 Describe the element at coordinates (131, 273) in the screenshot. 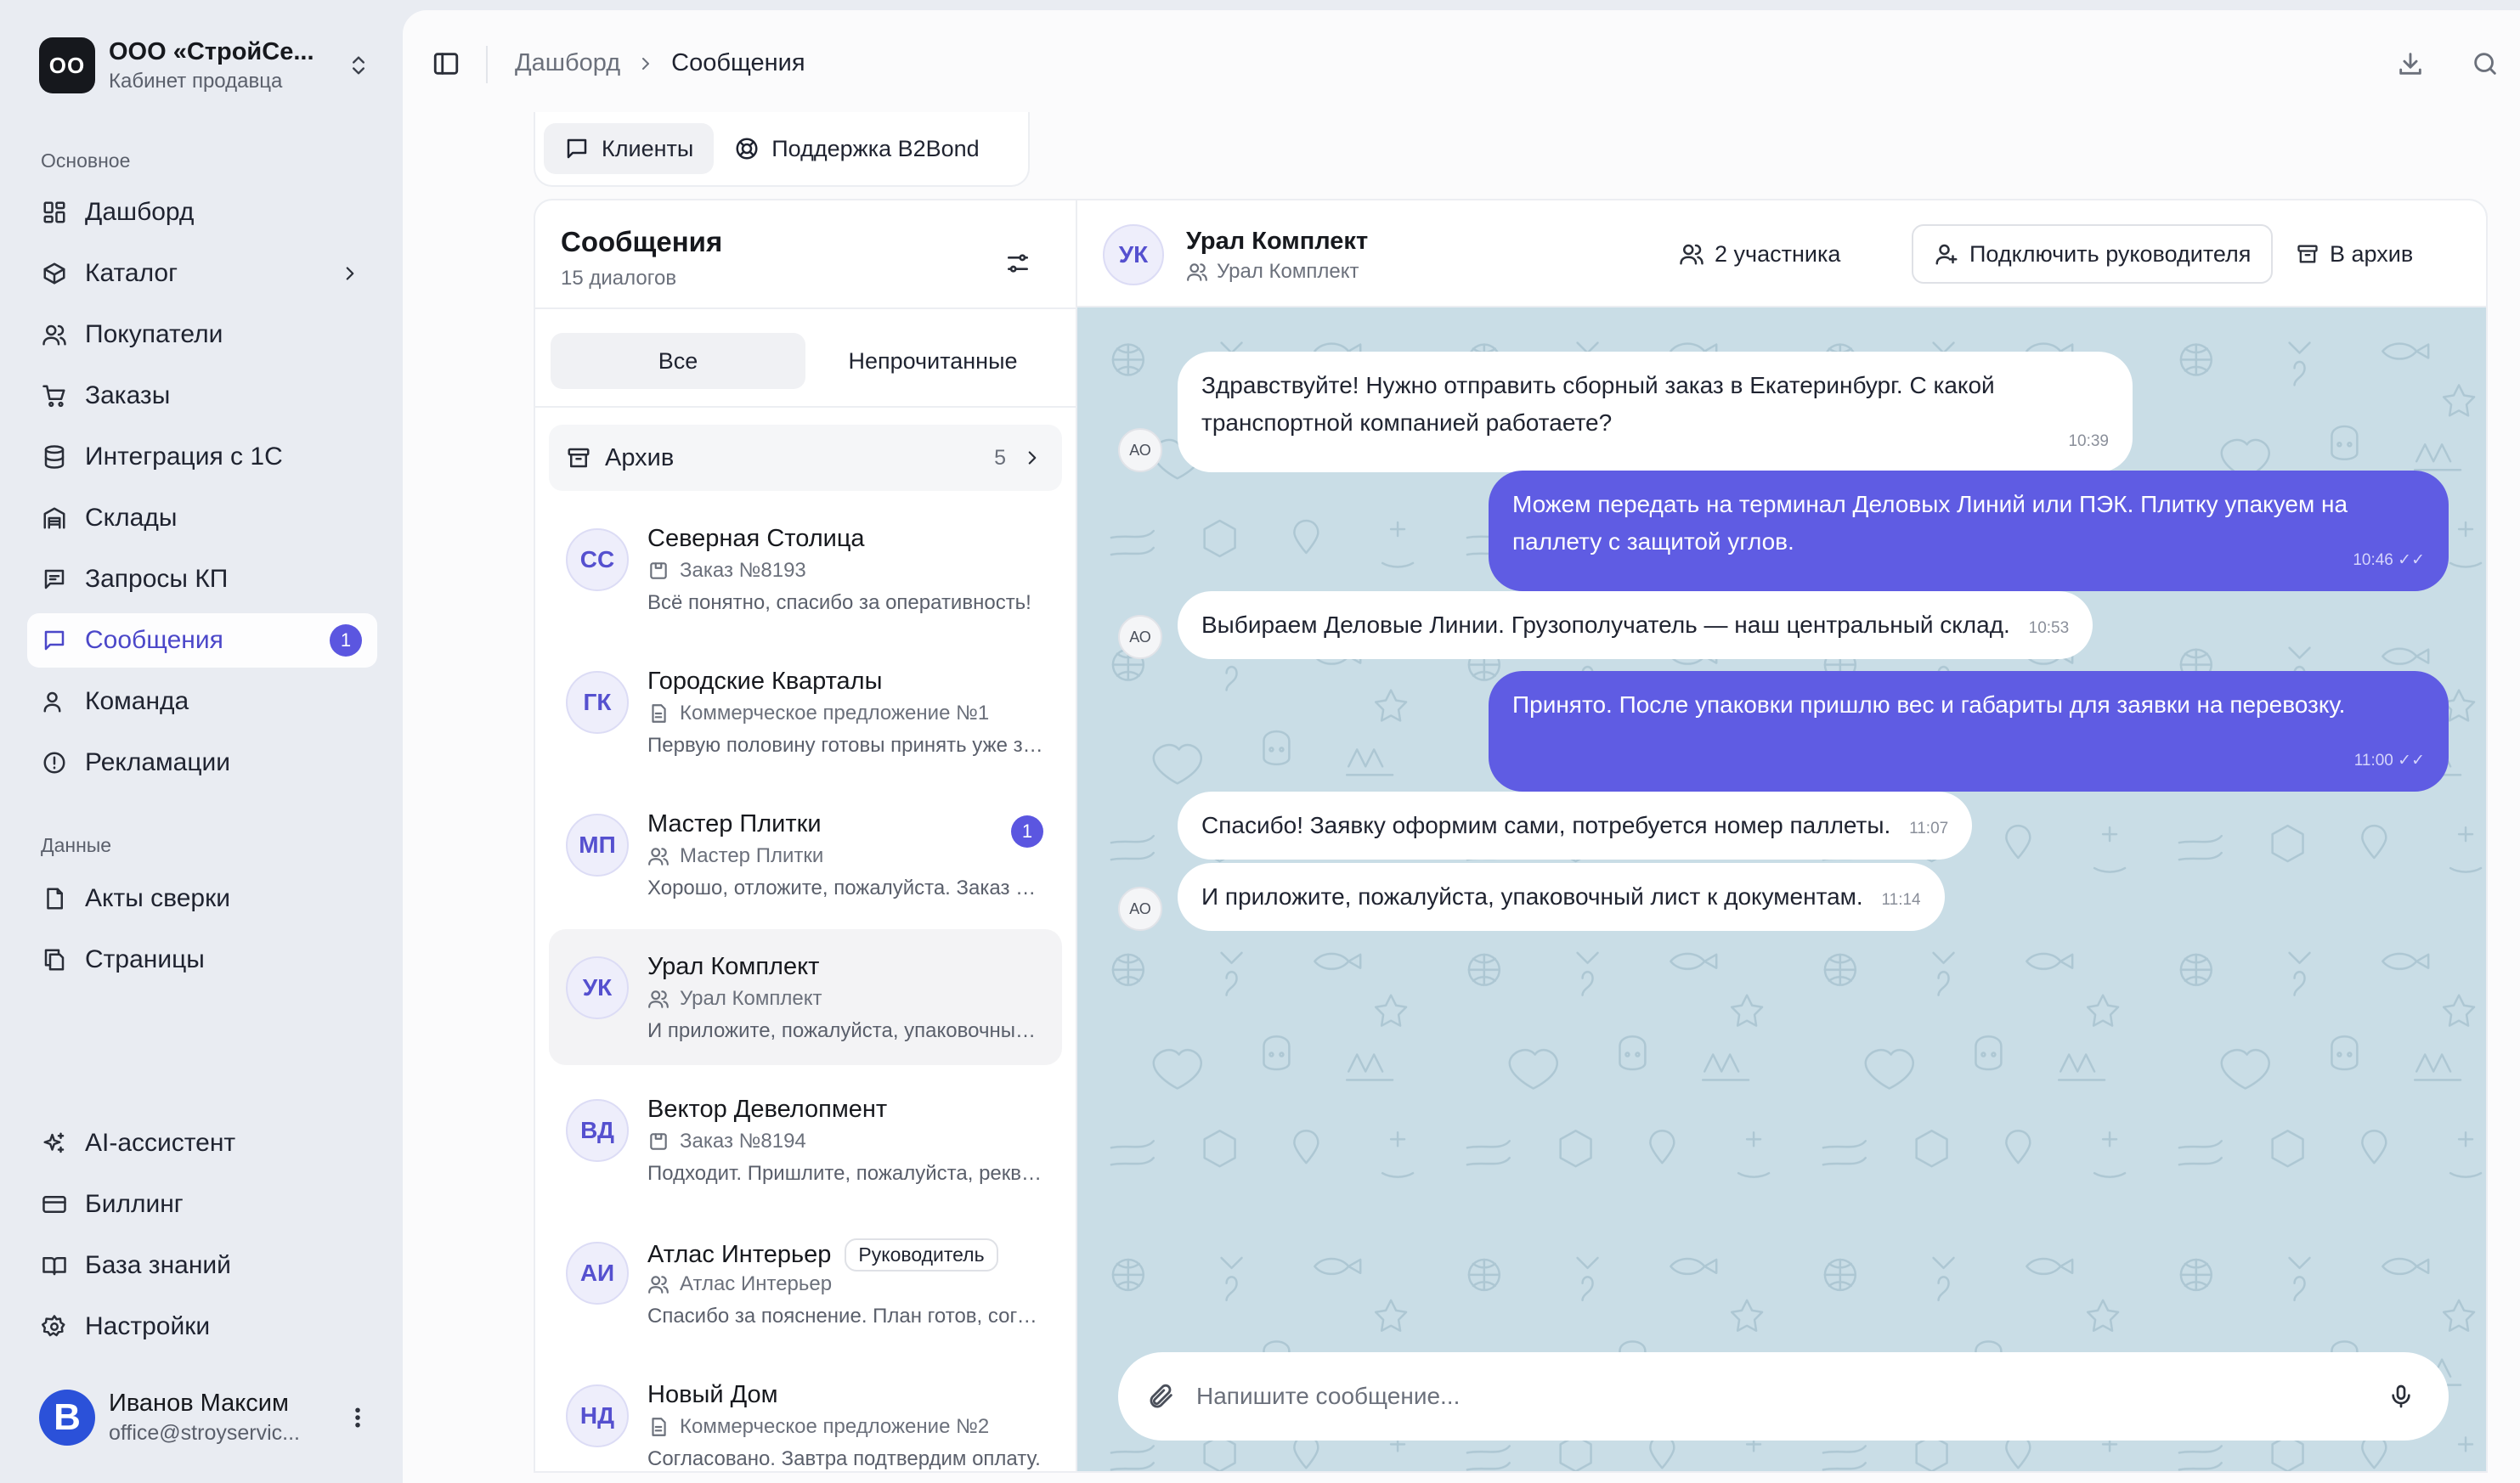

I see `sidebar-item-label: Каталог` at that location.